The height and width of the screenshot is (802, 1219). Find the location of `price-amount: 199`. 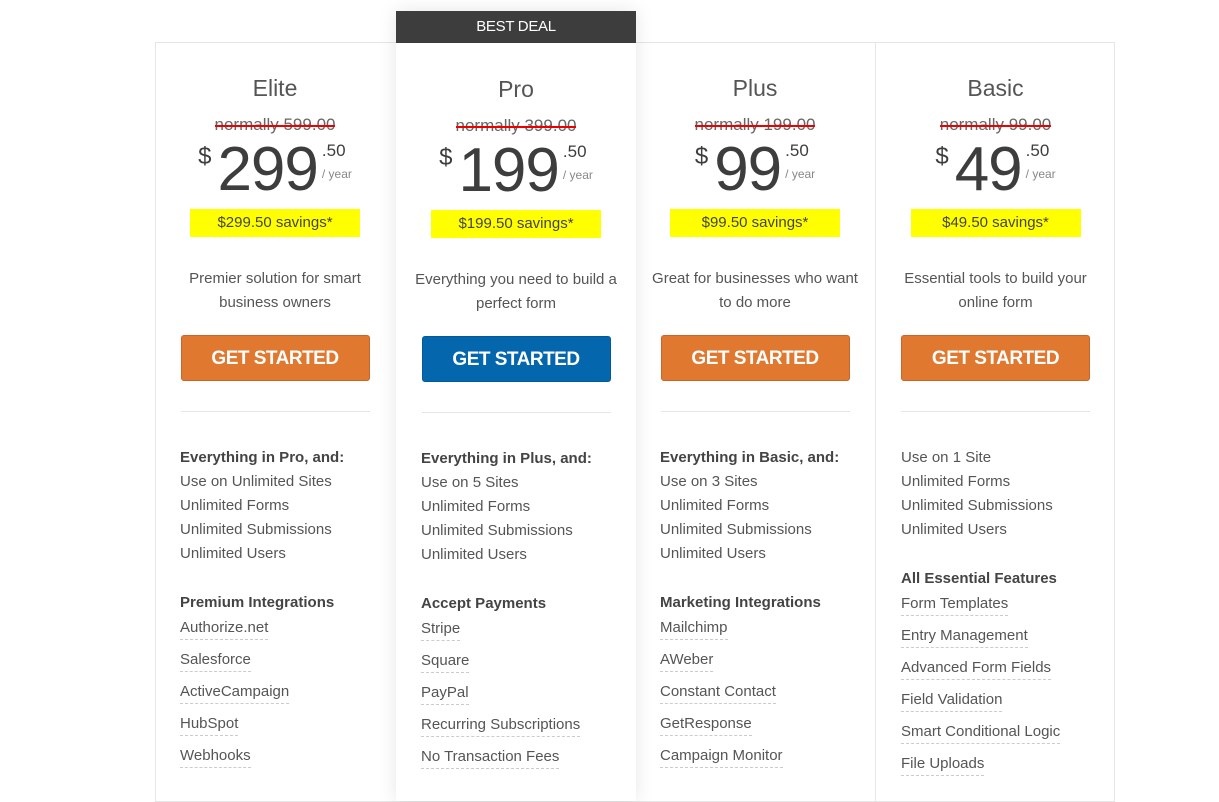

price-amount: 199 is located at coordinates (508, 170).